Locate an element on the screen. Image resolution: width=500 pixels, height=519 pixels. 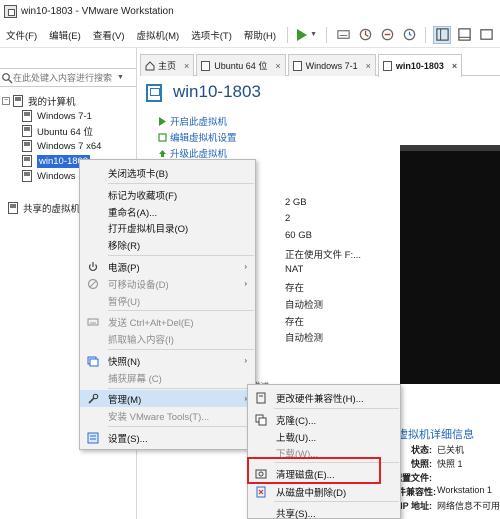
tab-label: win10-1803 is located at coordinates (419, 66).